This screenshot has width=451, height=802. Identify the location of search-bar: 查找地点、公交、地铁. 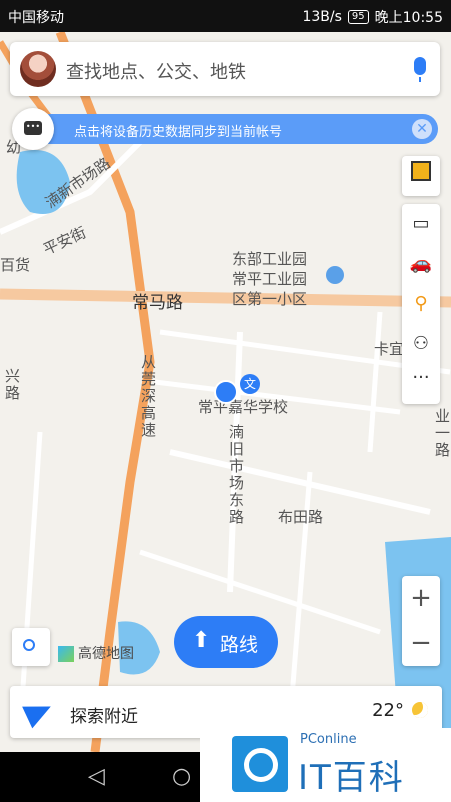
(225, 69).